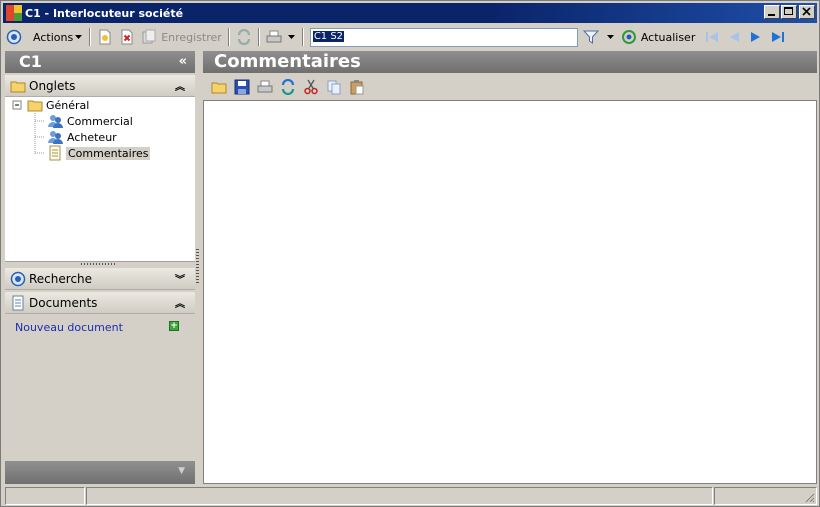 This screenshot has height=507, width=820. What do you see at coordinates (174, 326) in the screenshot?
I see `add-icon: +` at bounding box center [174, 326].